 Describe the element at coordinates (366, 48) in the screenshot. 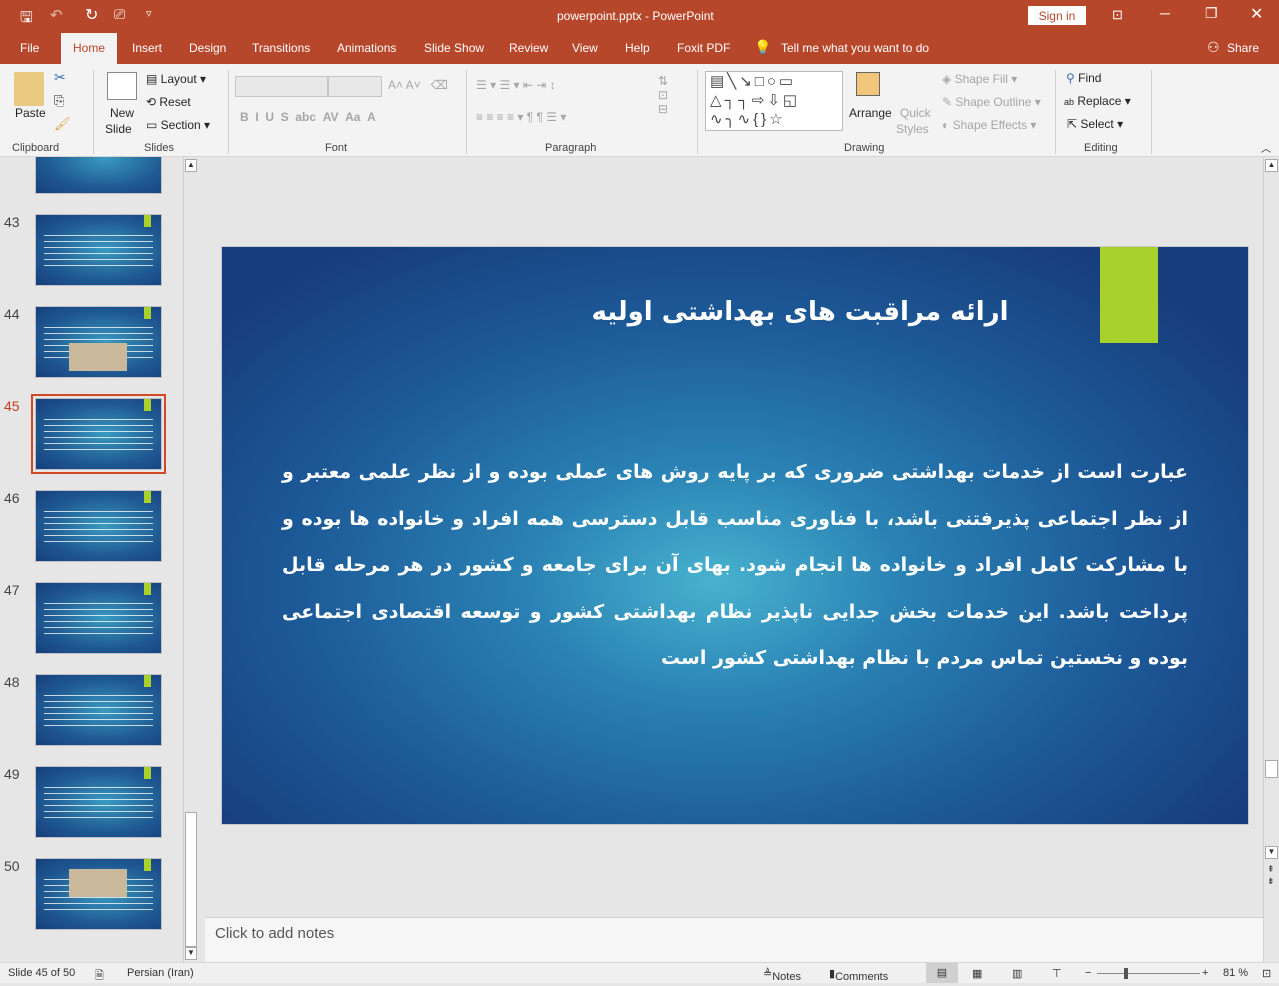

I see `tab-animations: Animations` at that location.